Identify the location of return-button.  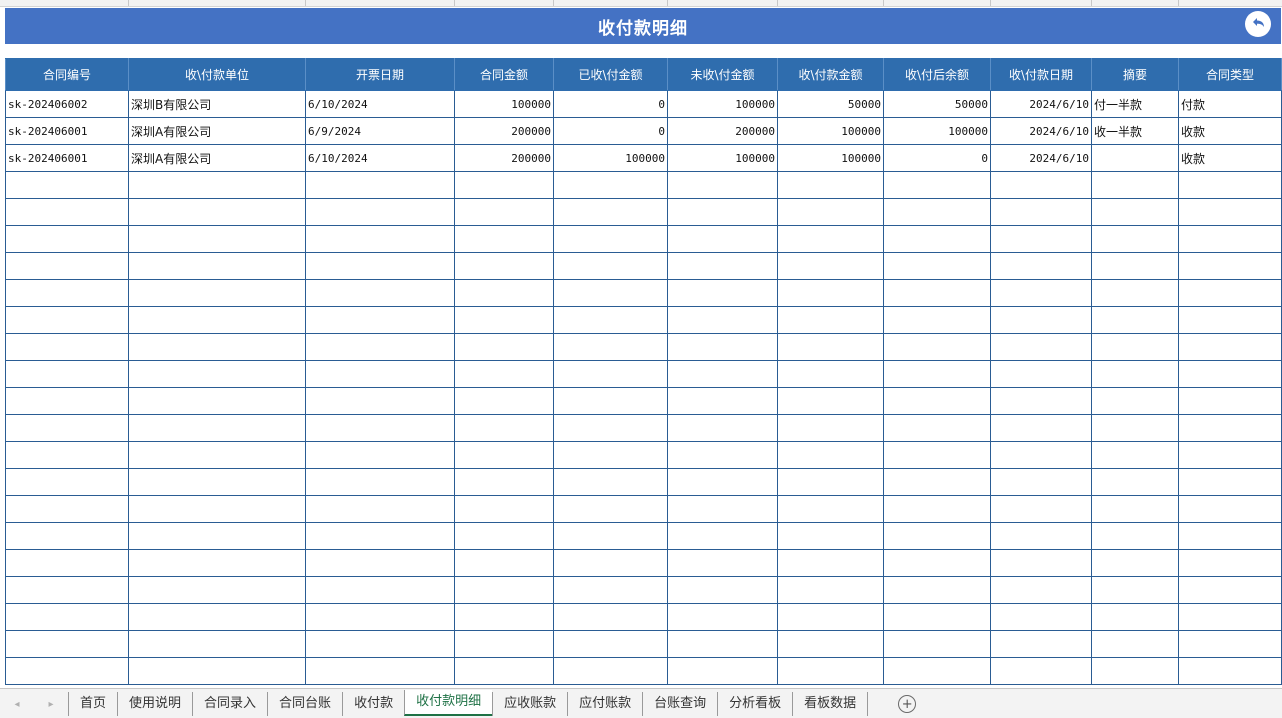
(1258, 24).